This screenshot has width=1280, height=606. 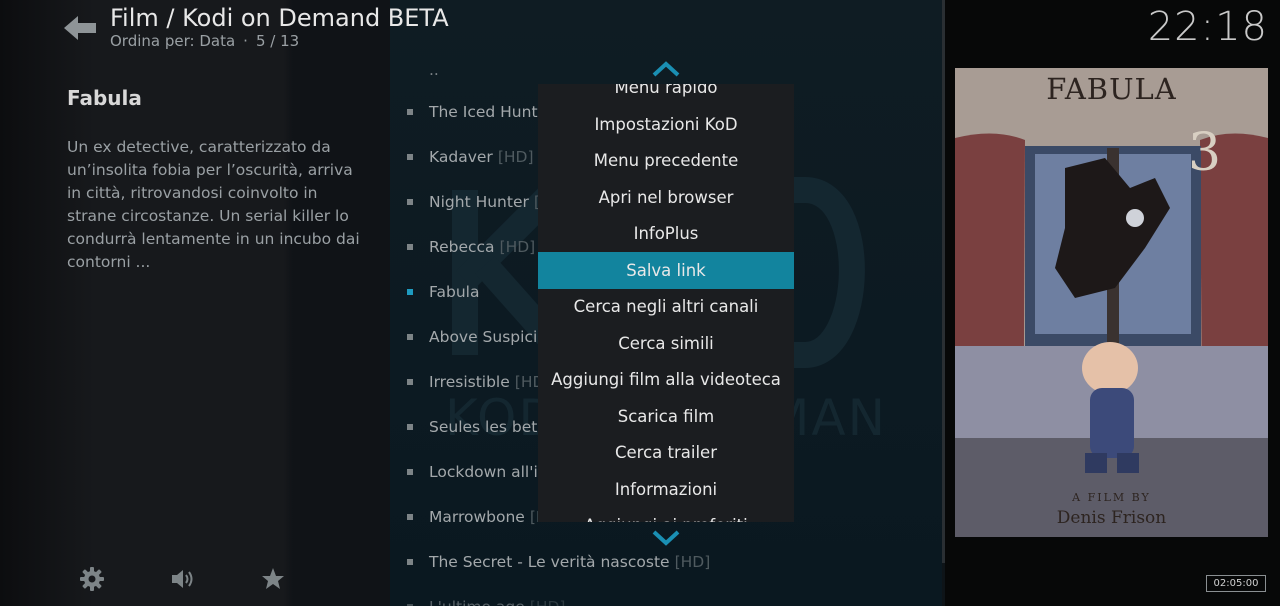 I want to click on menu-item-aggiungi-videoteca: Aggiungi film alla videoteca, so click(x=666, y=379).